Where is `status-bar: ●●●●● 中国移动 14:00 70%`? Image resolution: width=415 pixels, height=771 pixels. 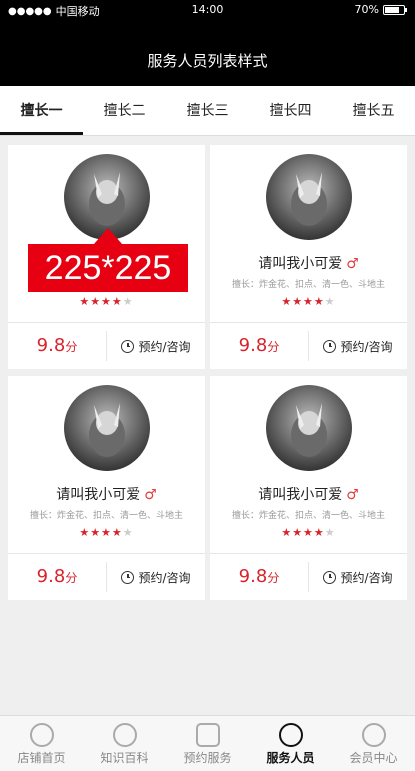 status-bar: ●●●●● 中国移动 14:00 70% is located at coordinates (207, 10).